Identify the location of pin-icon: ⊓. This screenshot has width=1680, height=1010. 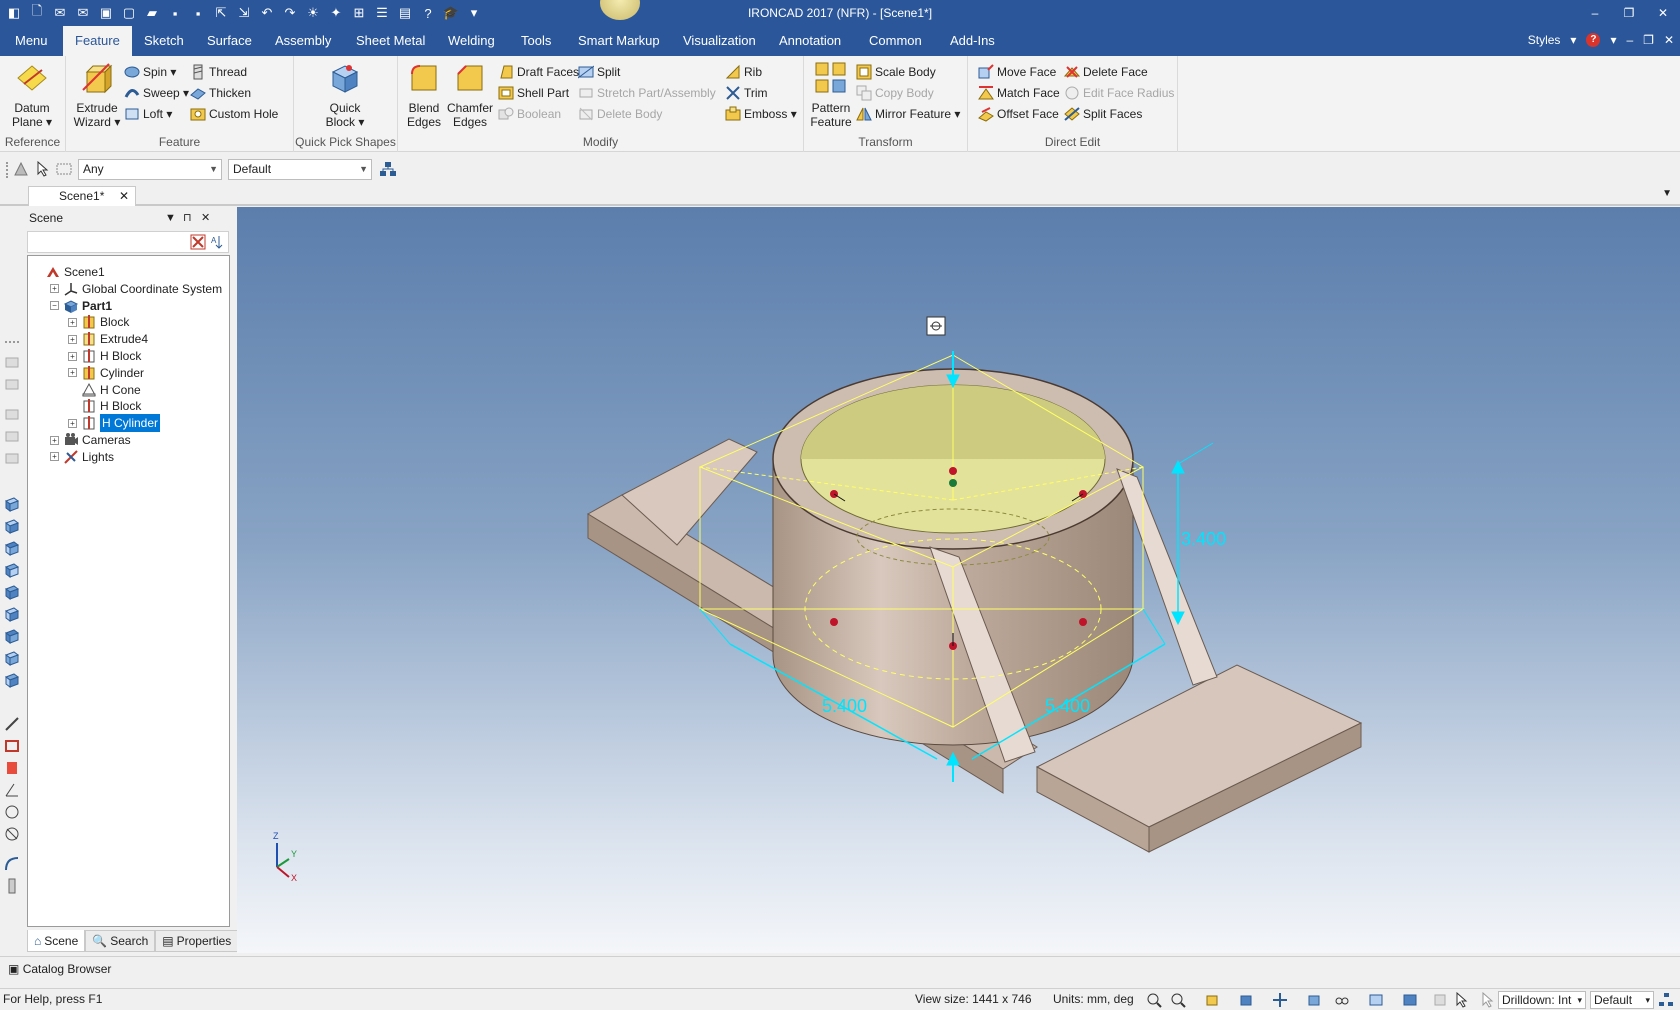
(187, 218).